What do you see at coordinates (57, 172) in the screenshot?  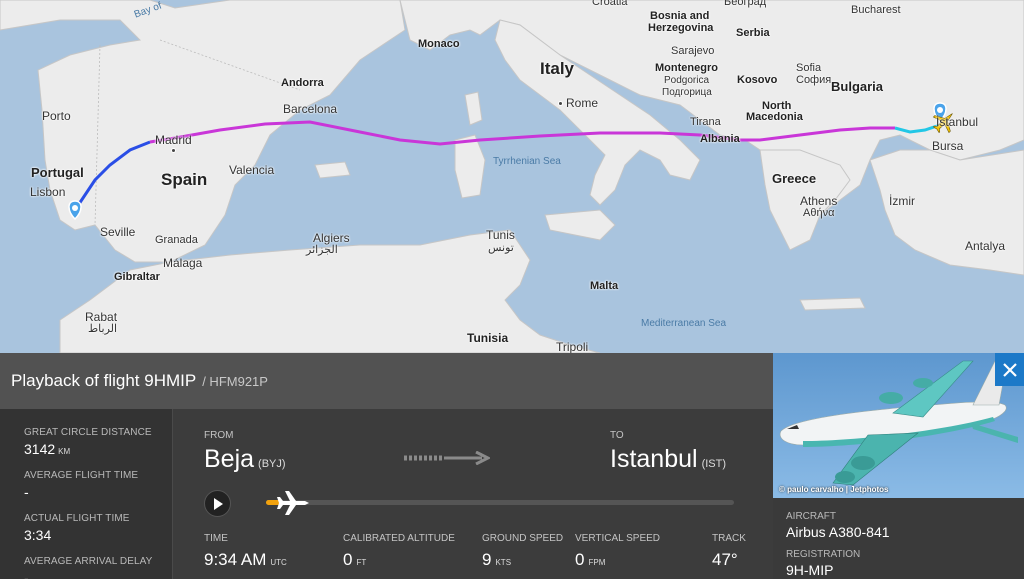 I see `map-label-portugal: Portugal` at bounding box center [57, 172].